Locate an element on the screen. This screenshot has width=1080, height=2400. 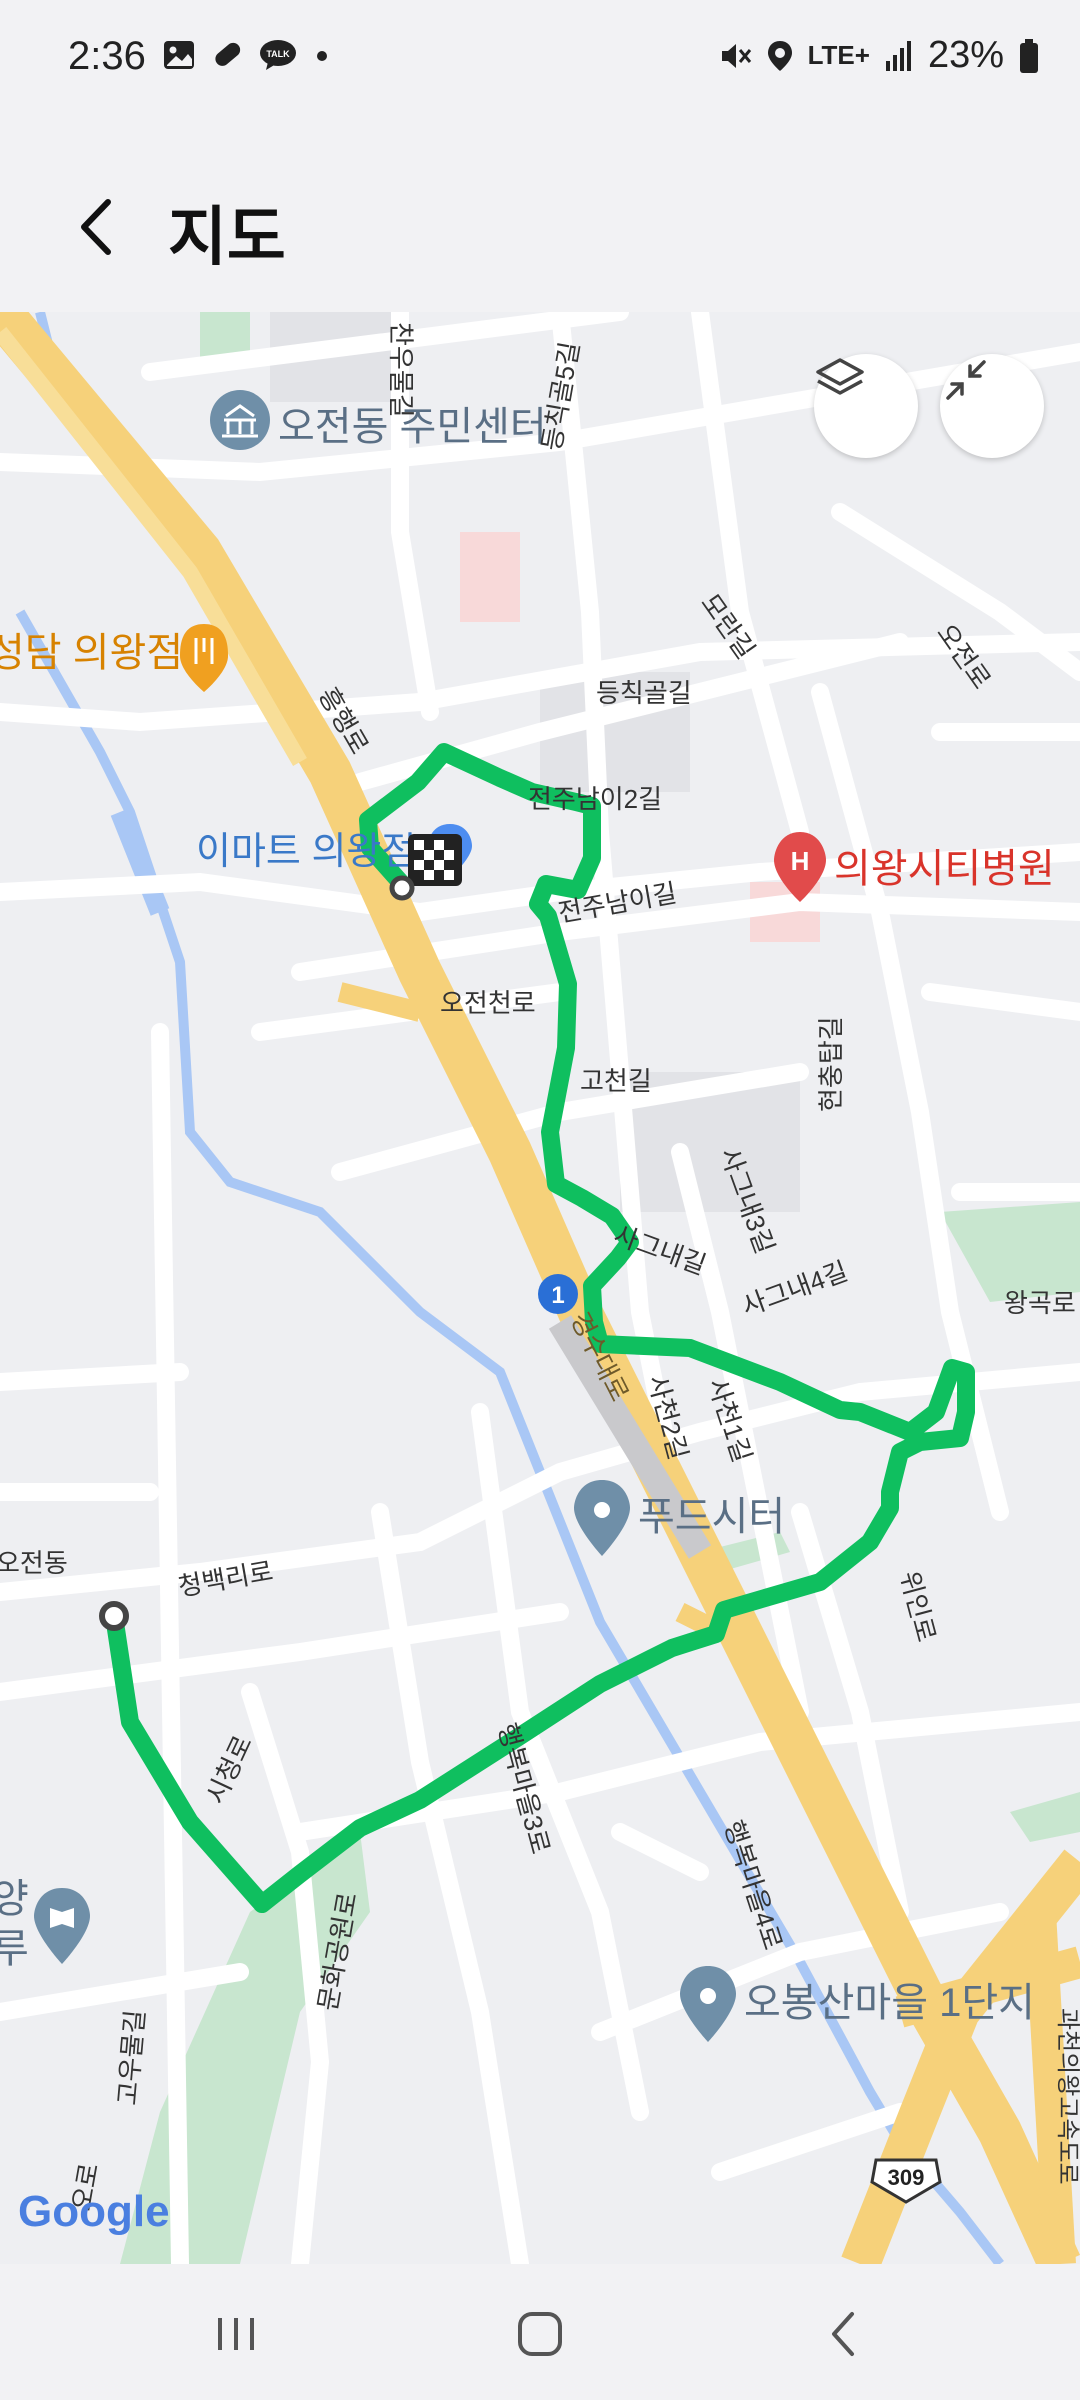
road-label: 오전동 is located at coordinates (34, 1563).